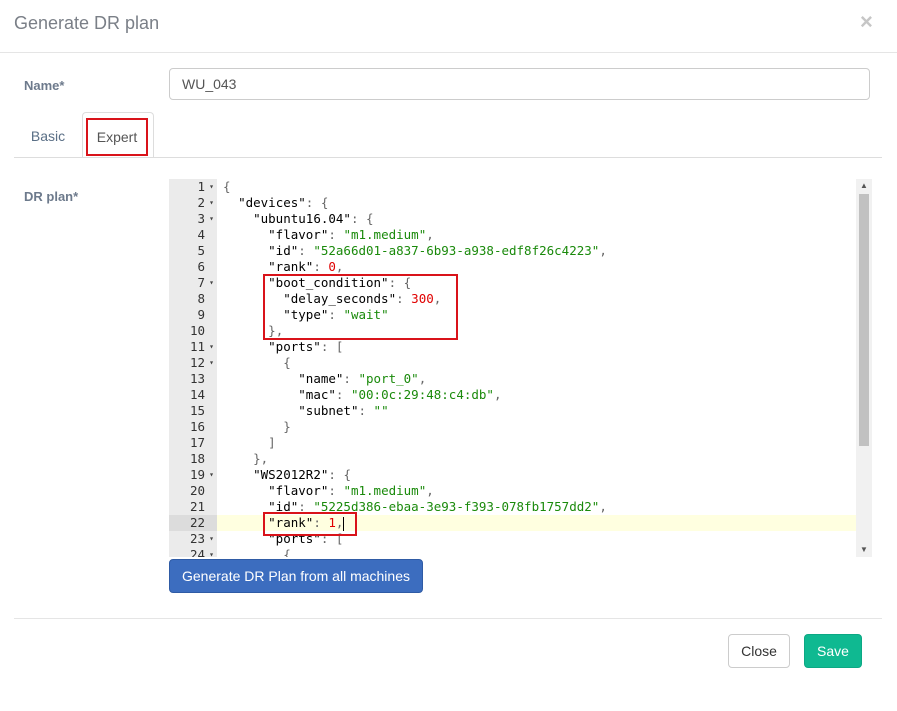  Describe the element at coordinates (306, 266) in the screenshot. I see `code-line: "rank": 0,` at that location.